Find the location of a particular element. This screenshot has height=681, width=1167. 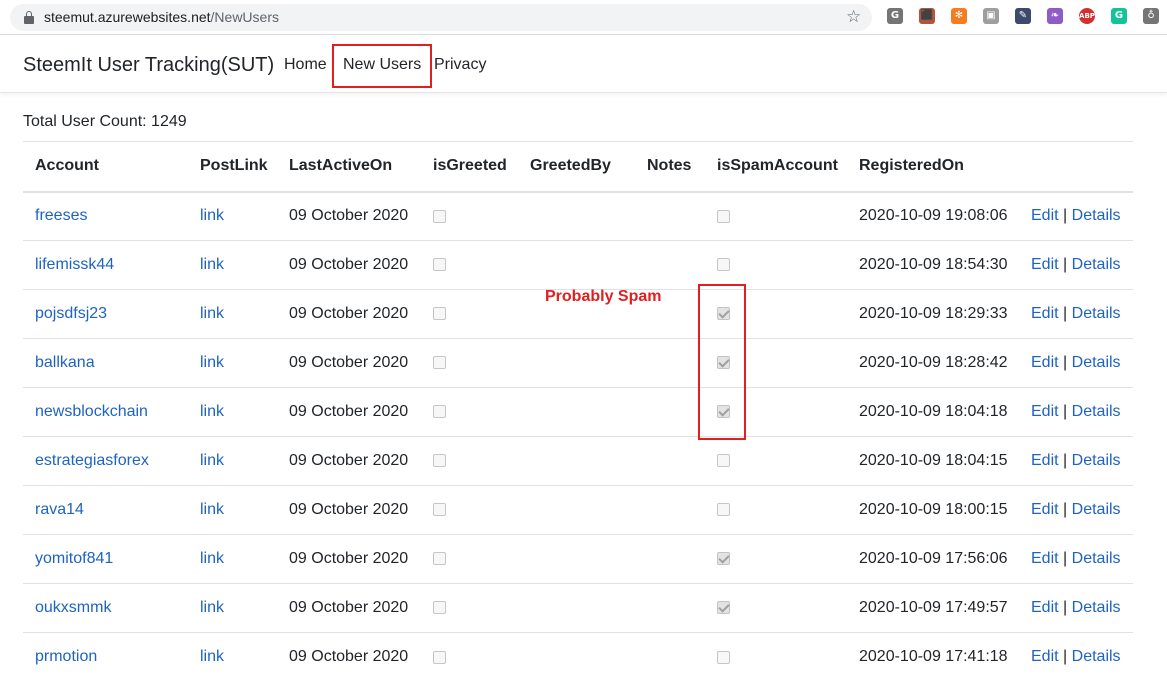

cell-registered-on: 2020-10-09 19:08:06 is located at coordinates (933, 216).